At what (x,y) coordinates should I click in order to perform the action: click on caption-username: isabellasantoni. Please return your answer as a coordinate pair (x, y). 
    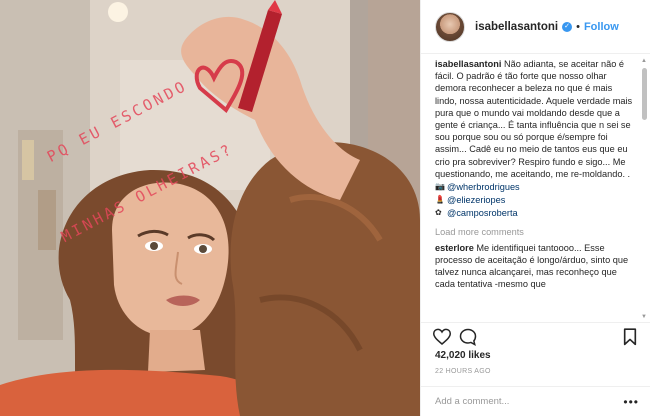
    Looking at the image, I should click on (468, 64).